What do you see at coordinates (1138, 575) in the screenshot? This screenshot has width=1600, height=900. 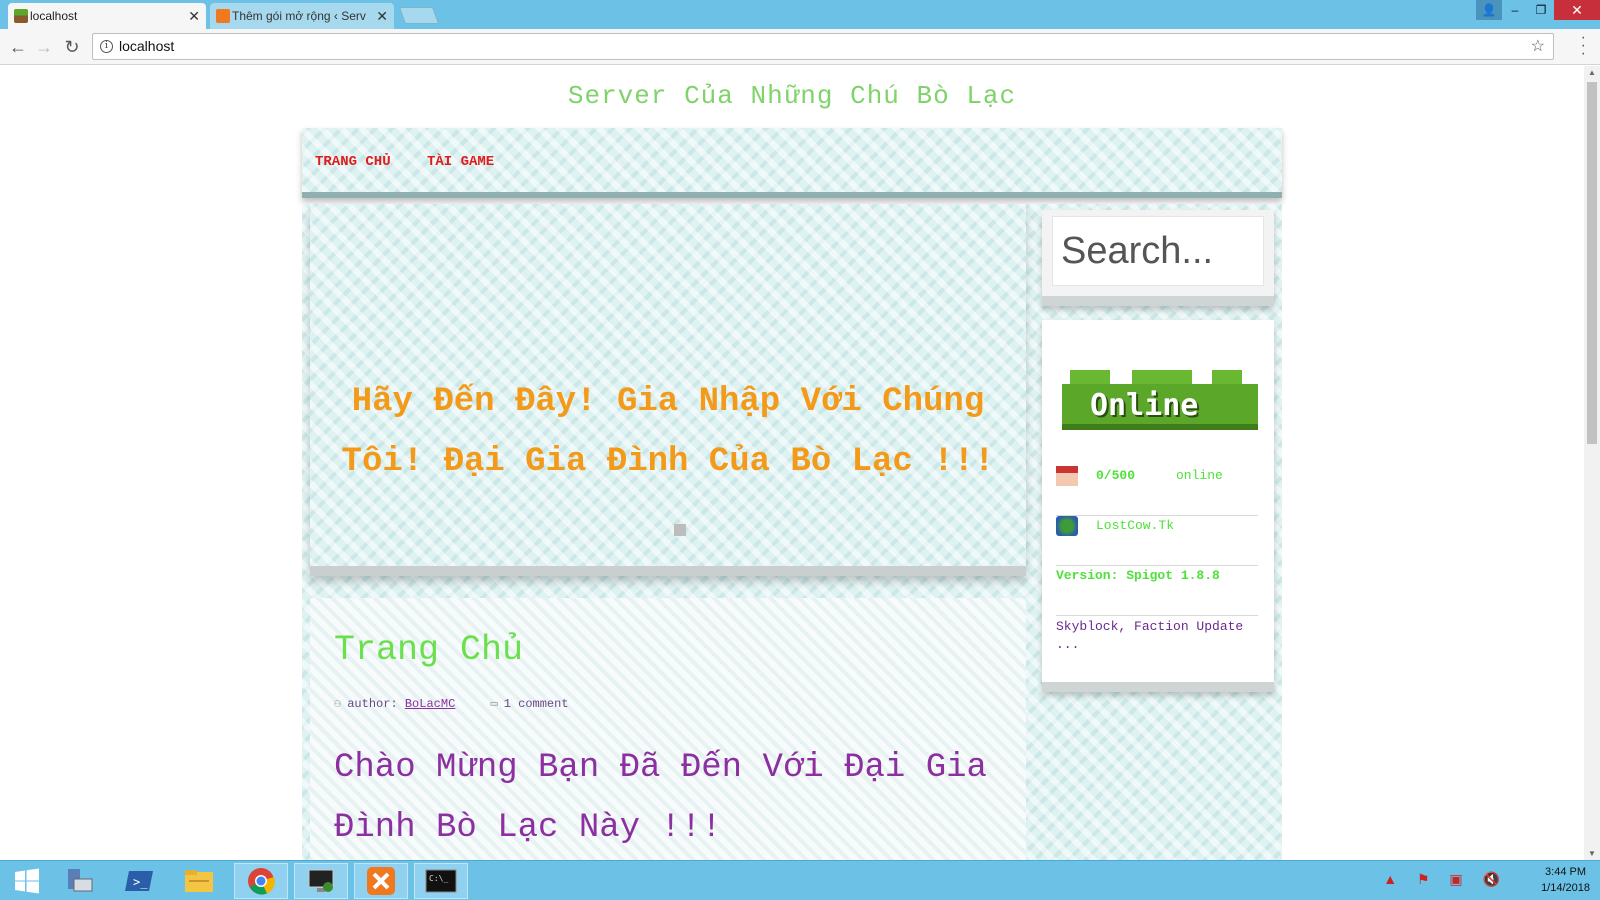 I see `server-version: Version: Spigot 1.8.8` at bounding box center [1138, 575].